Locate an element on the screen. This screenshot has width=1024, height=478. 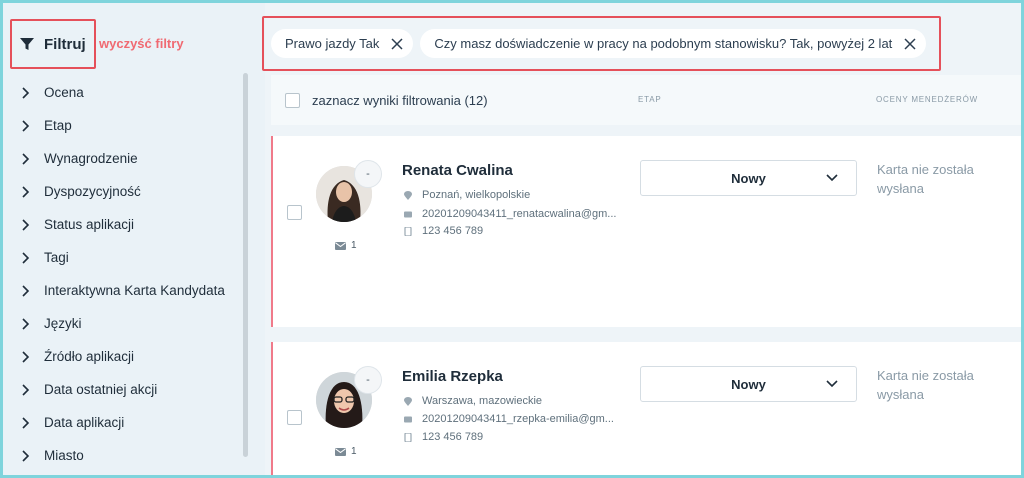
location-text: Warszawa, mazowieckie is located at coordinates (482, 401).